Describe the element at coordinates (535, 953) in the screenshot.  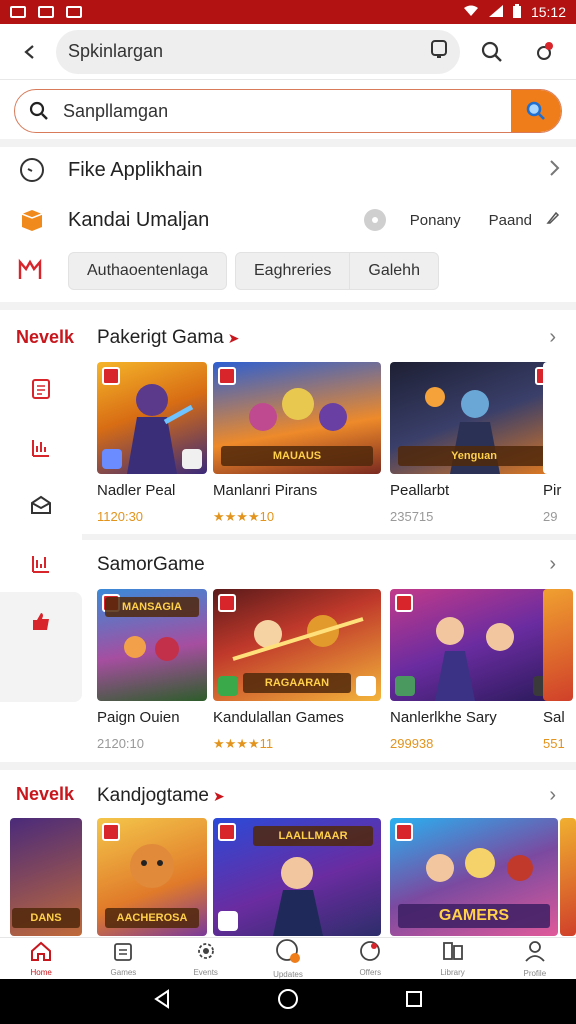
I see `user-icon` at that location.